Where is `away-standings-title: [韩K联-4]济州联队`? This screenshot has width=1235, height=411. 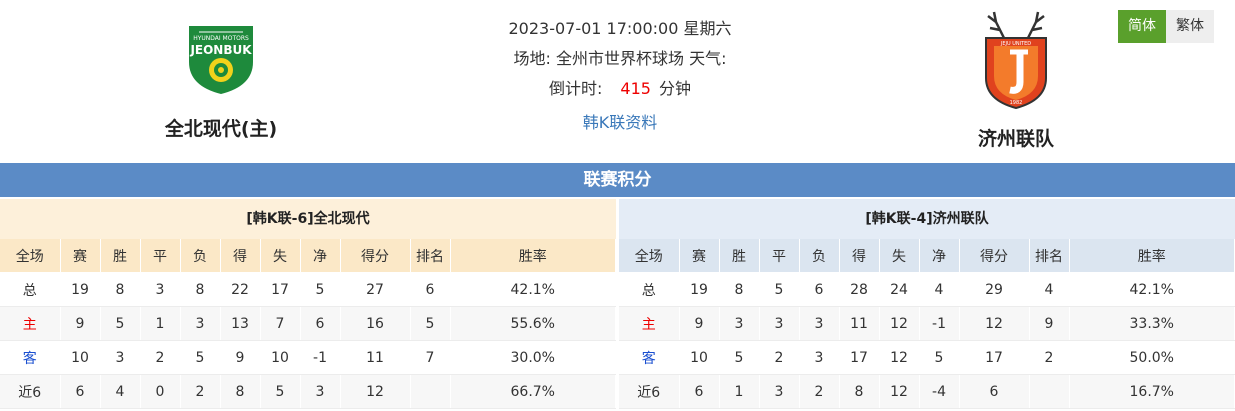
away-standings-title: [韩K联-4]济州联队 is located at coordinates (927, 219).